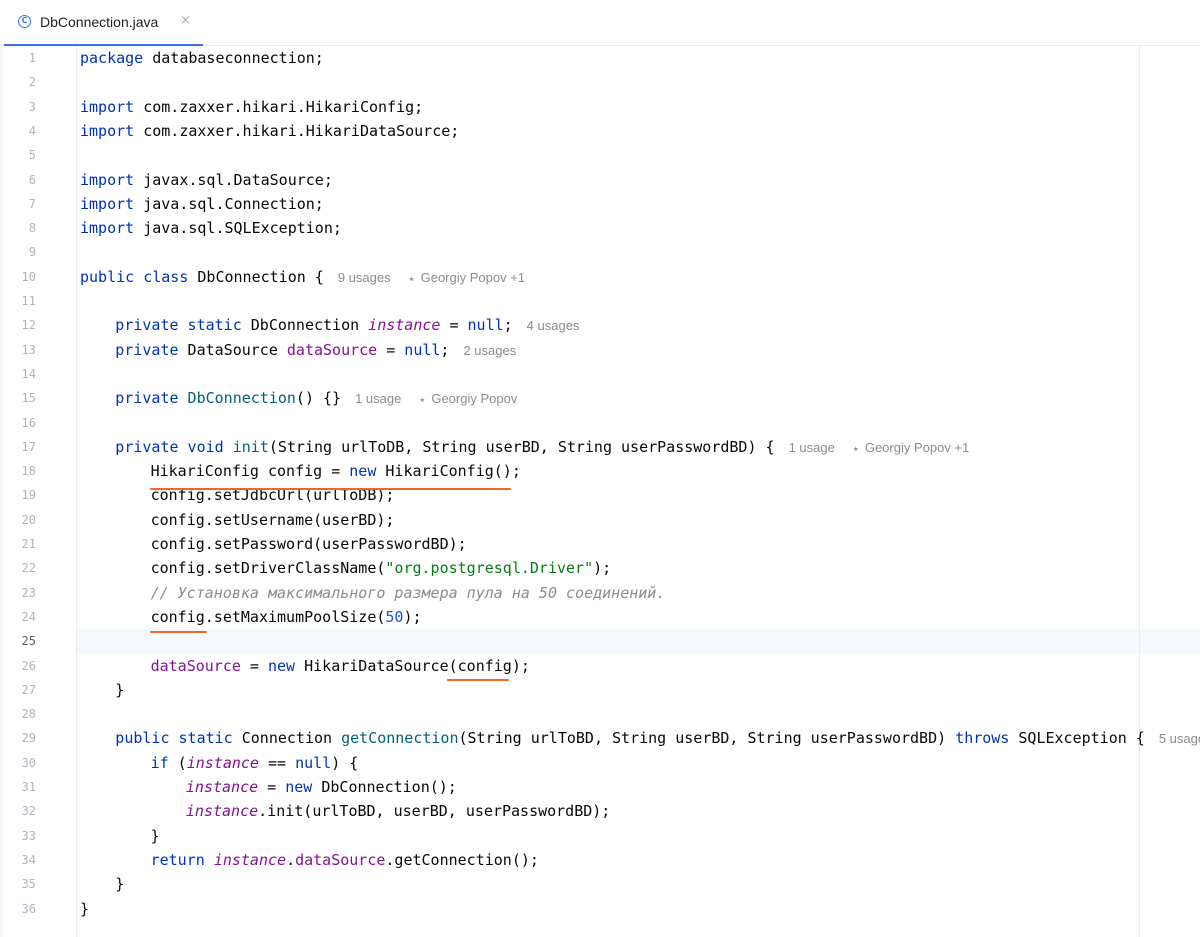  I want to click on code-line: 1 package databaseconnection;, so click(600, 58).